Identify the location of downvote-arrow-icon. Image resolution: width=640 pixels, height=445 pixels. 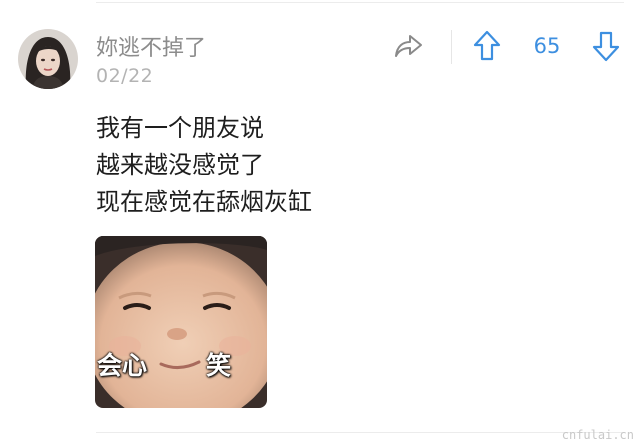
(606, 46).